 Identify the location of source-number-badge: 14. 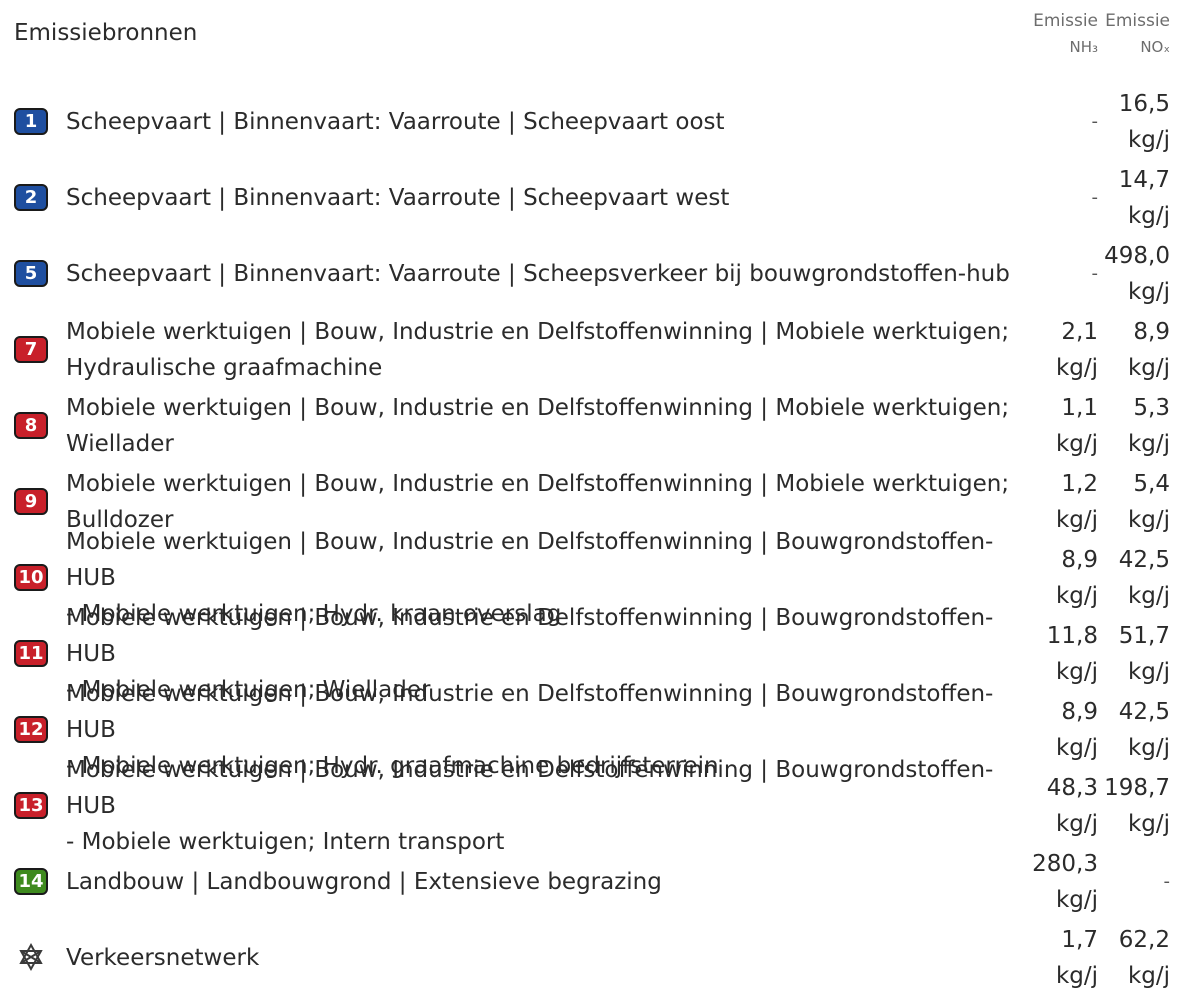
(31, 881).